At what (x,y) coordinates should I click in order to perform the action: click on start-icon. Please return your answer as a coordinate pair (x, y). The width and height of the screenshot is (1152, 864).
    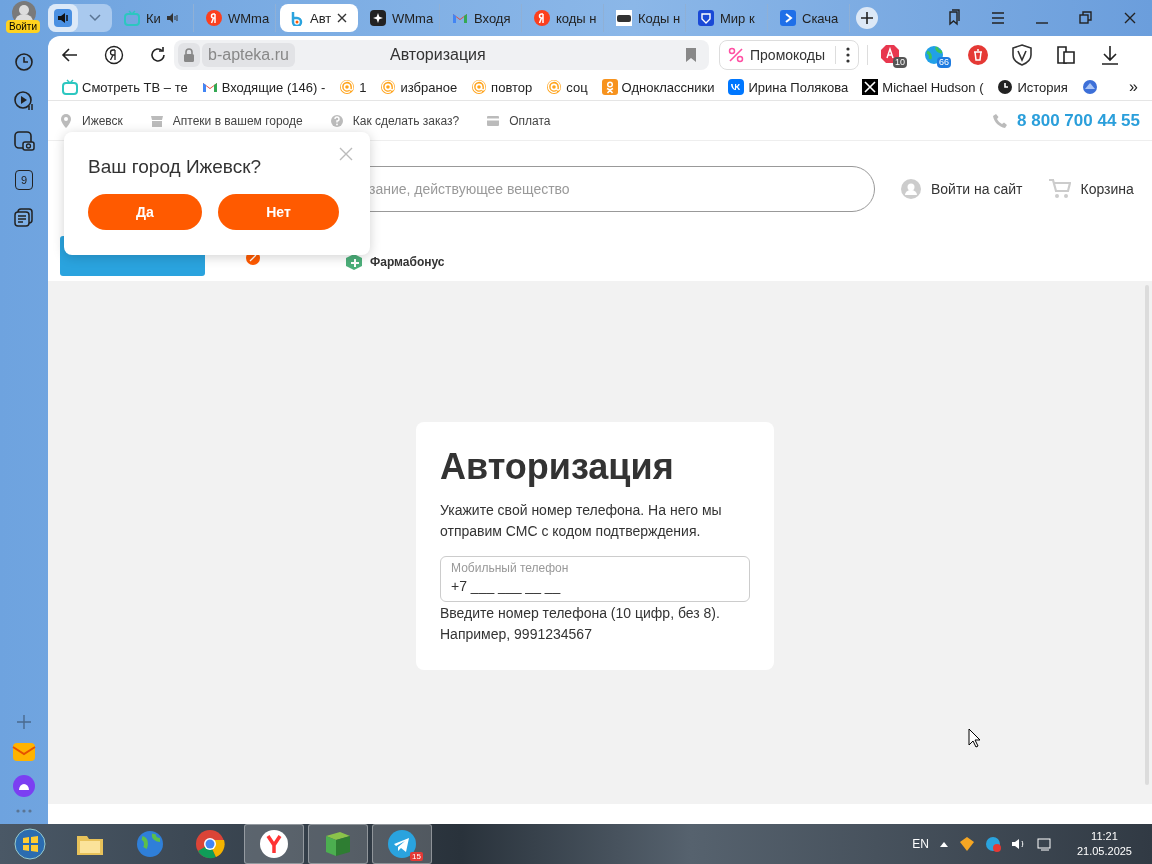
    Looking at the image, I should click on (30, 844).